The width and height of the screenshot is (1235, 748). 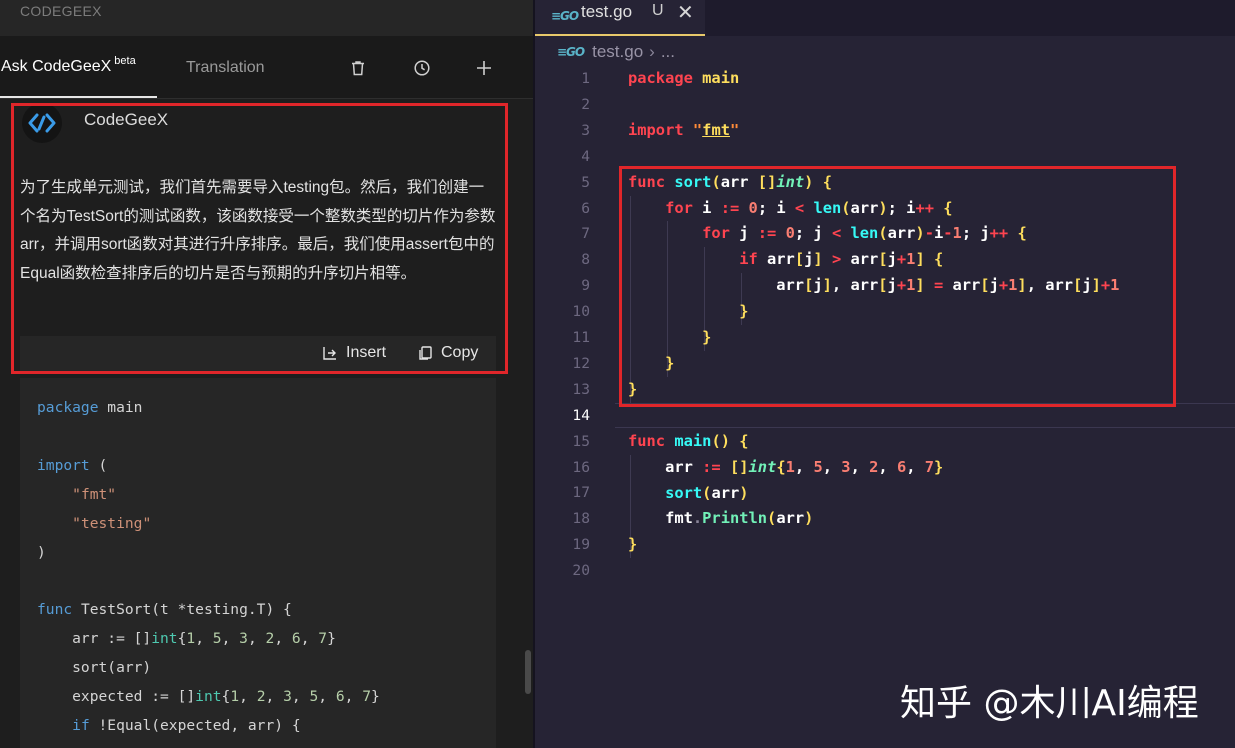 I want to click on line-number: 18, so click(x=581, y=519).